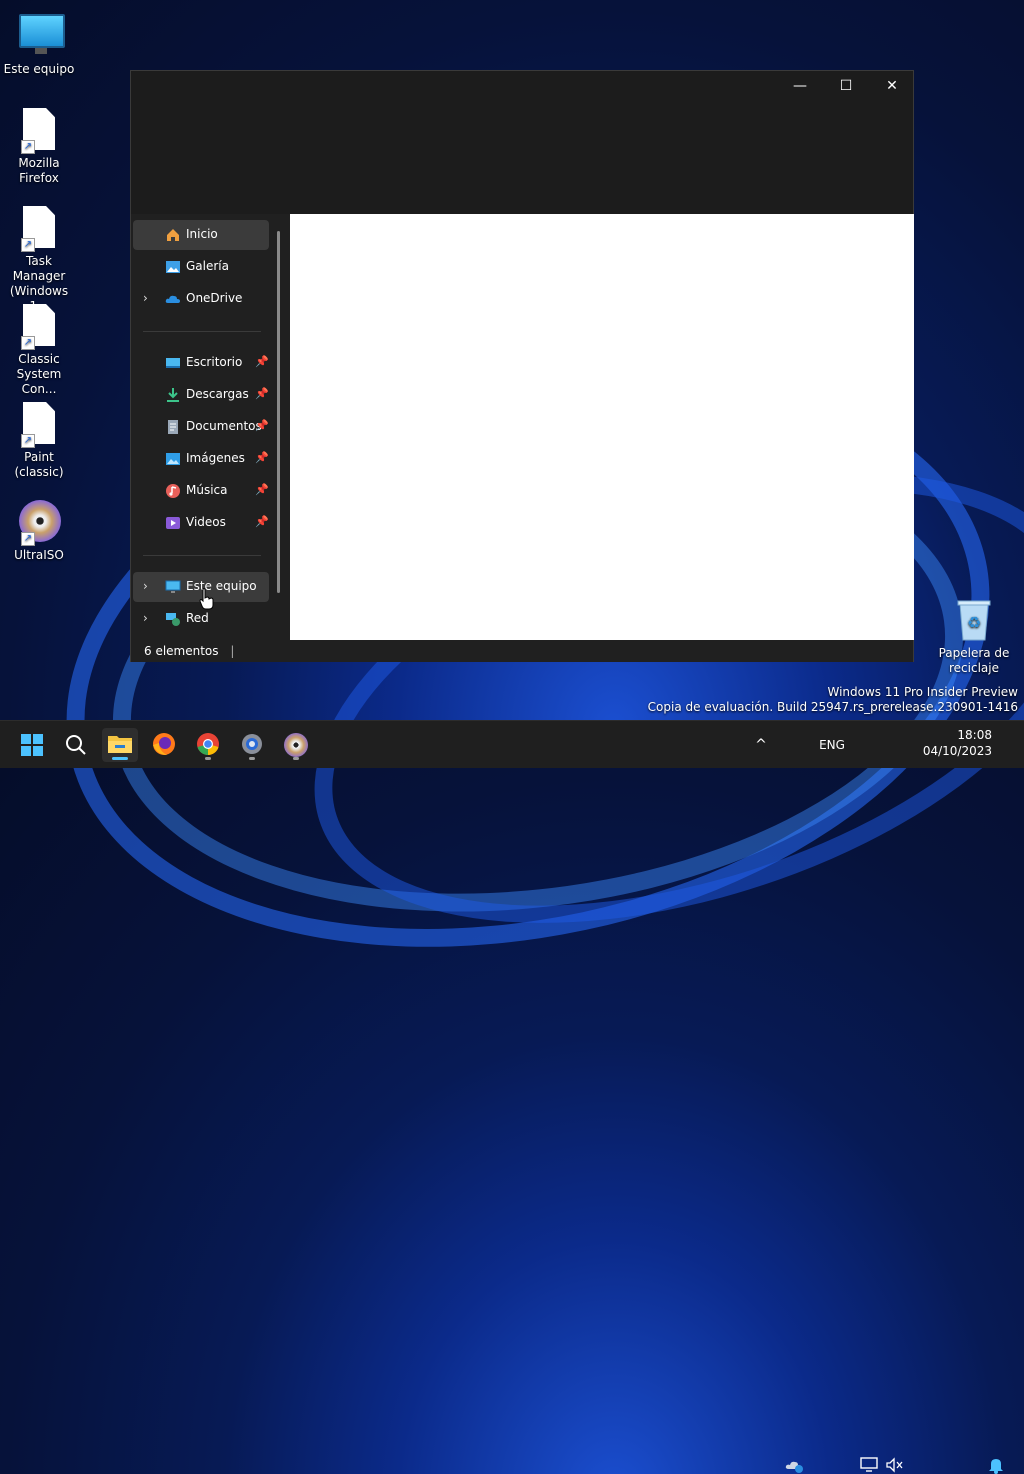 Image resolution: width=1024 pixels, height=1474 pixels. I want to click on monitor-icon, so click(42, 34).